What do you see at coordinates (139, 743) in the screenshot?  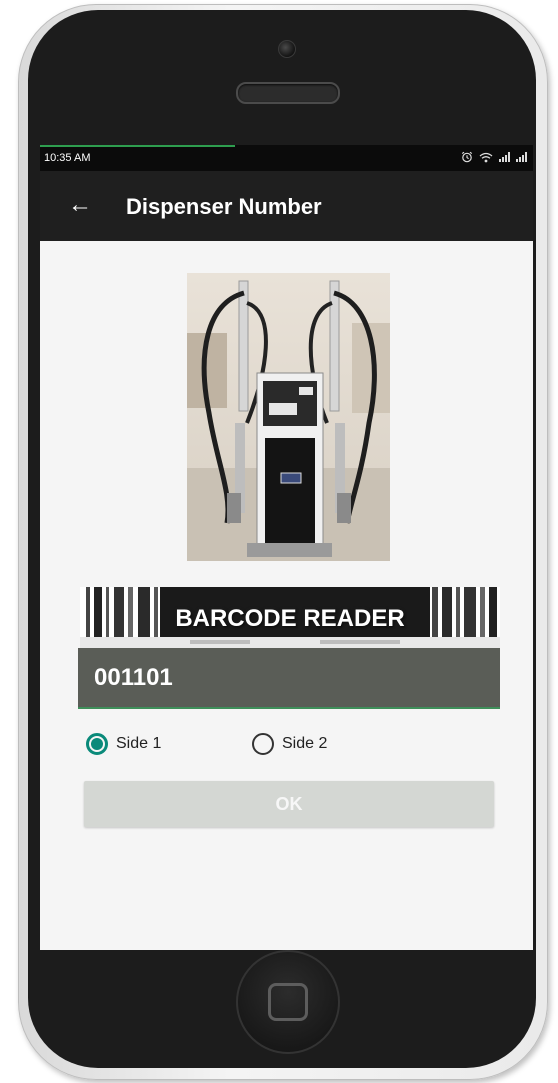 I see `side-1-label: Side 1` at bounding box center [139, 743].